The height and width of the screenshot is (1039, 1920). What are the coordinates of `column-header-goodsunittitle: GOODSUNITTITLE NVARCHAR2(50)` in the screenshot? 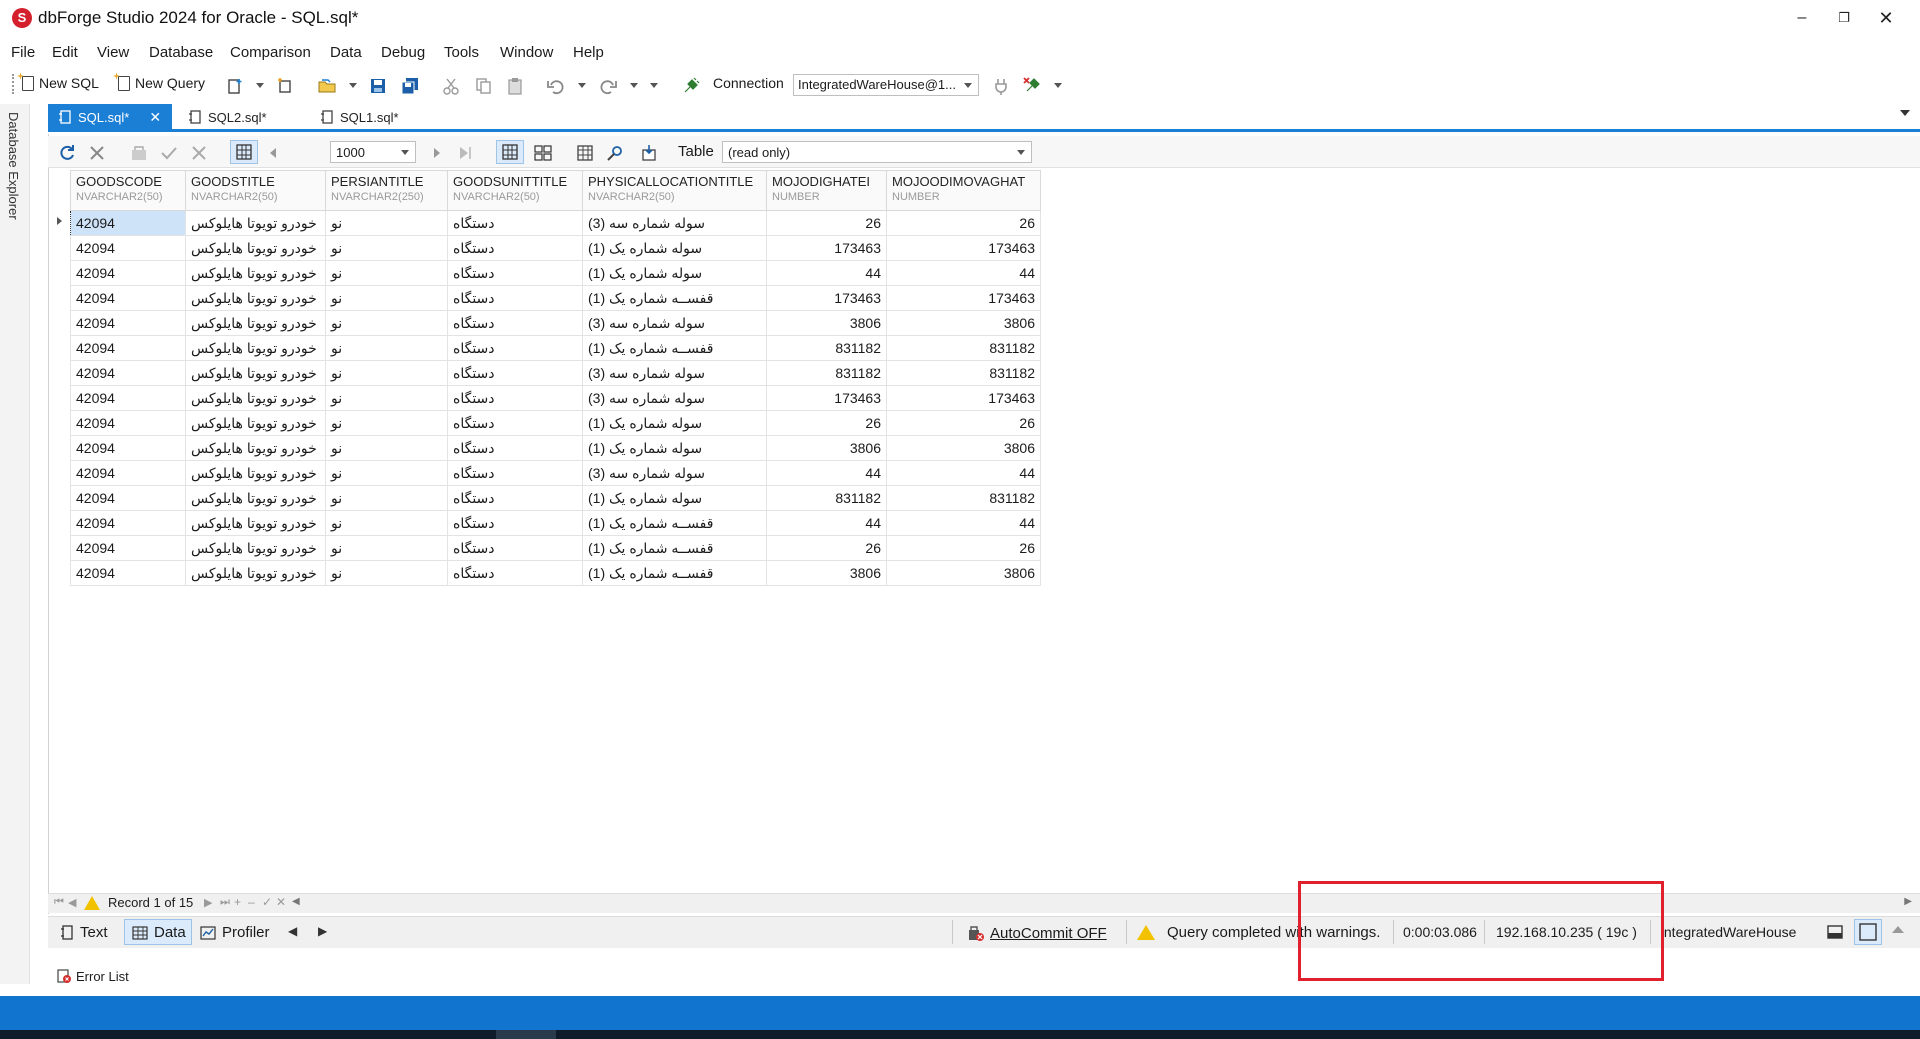 It's located at (515, 190).